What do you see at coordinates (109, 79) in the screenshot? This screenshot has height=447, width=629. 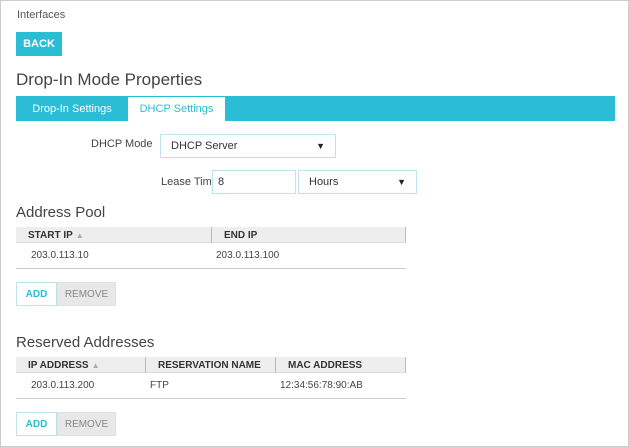 I see `page-title: Drop-In Mode Properties` at bounding box center [109, 79].